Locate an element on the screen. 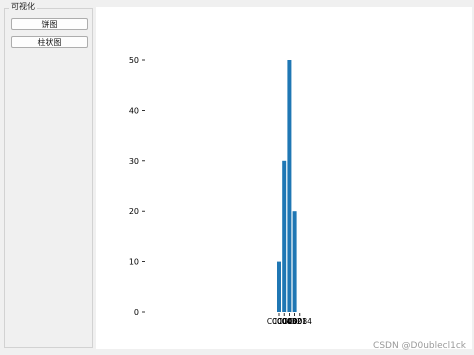  x-tick-label: C0084 is located at coordinates (300, 321).